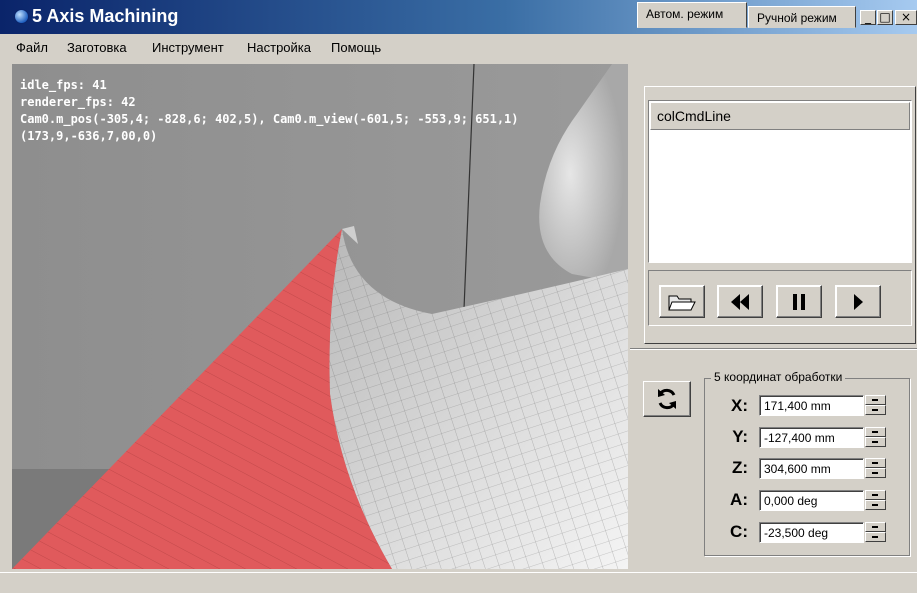 Image resolution: width=917 pixels, height=593 pixels. What do you see at coordinates (356, 47) in the screenshot?
I see `menu-help: Помощь` at bounding box center [356, 47].